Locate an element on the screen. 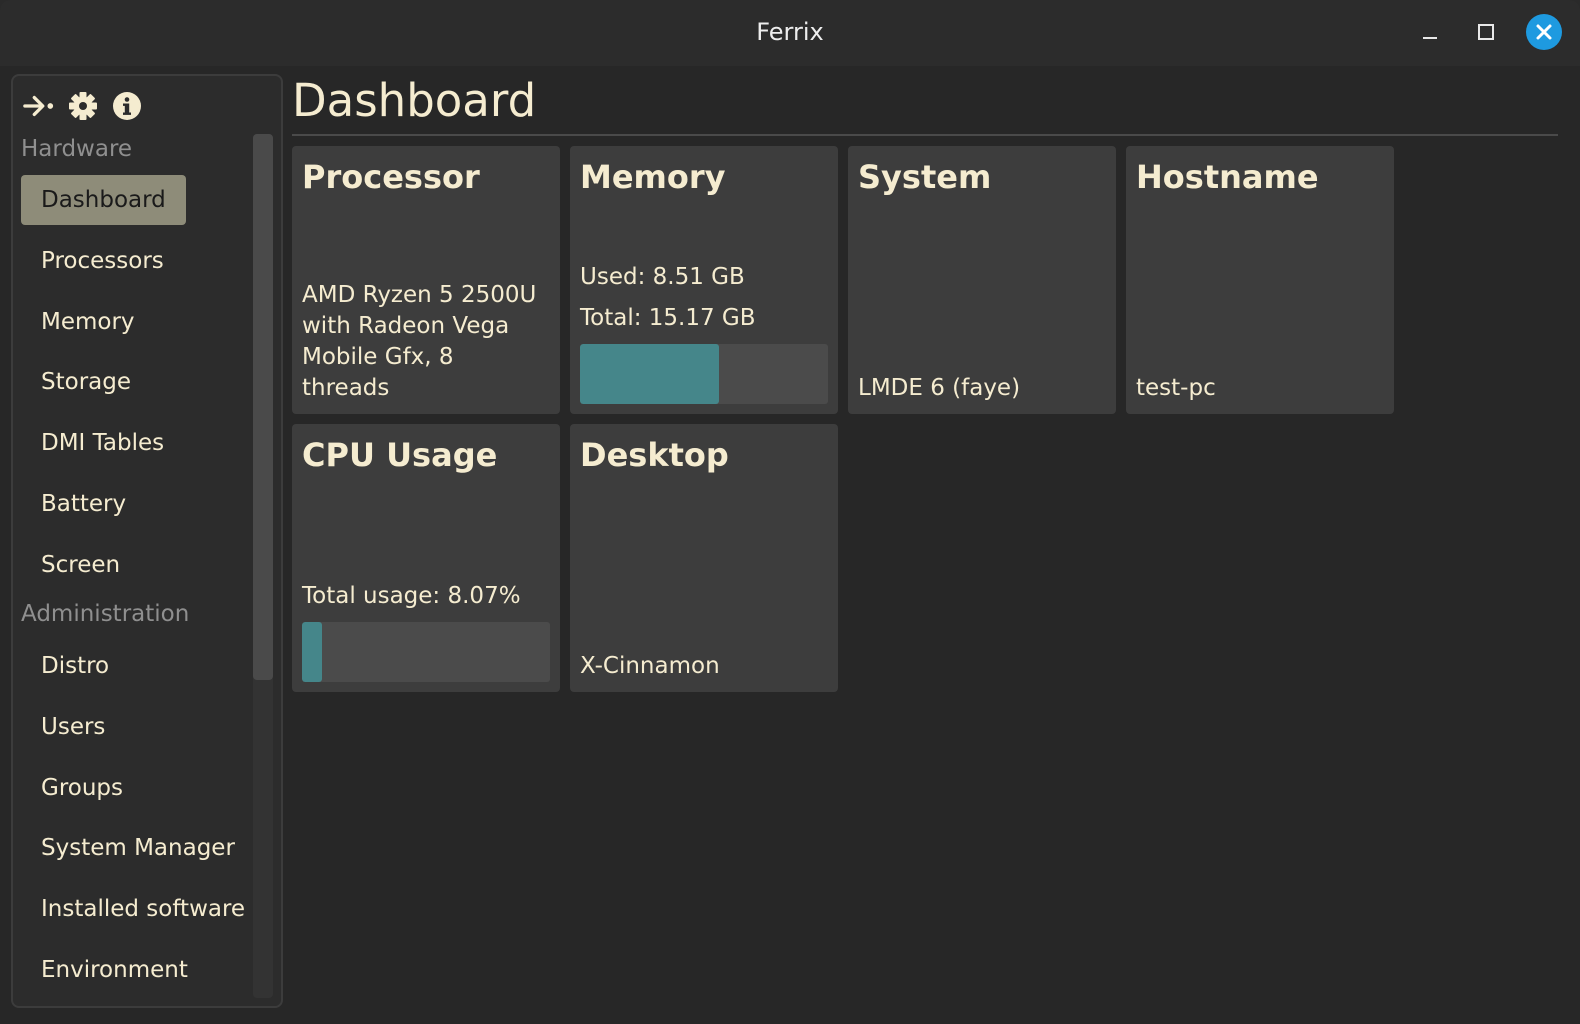  card-title: System is located at coordinates (925, 177).